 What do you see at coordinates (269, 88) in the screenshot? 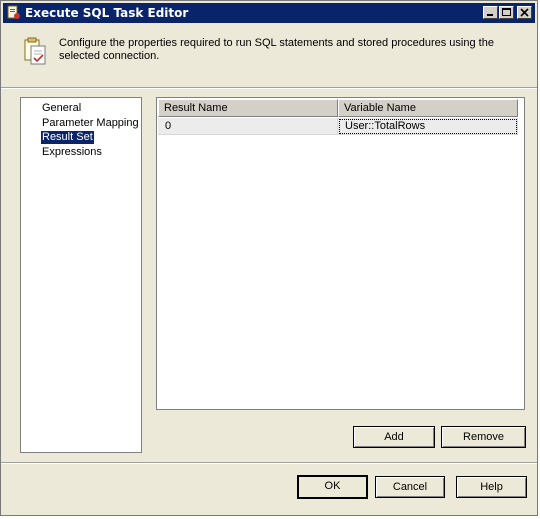
I see `header-divider` at bounding box center [269, 88].